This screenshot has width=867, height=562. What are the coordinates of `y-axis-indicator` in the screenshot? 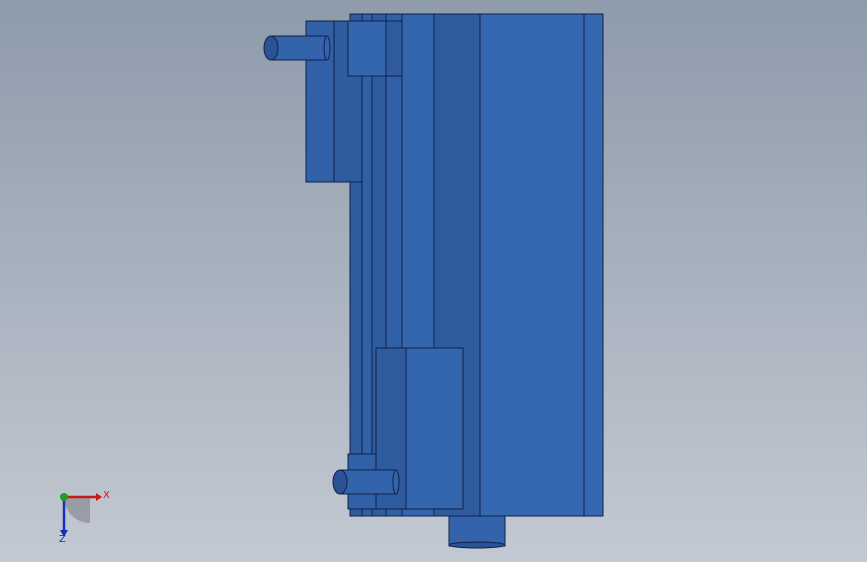 It's located at (64, 497).